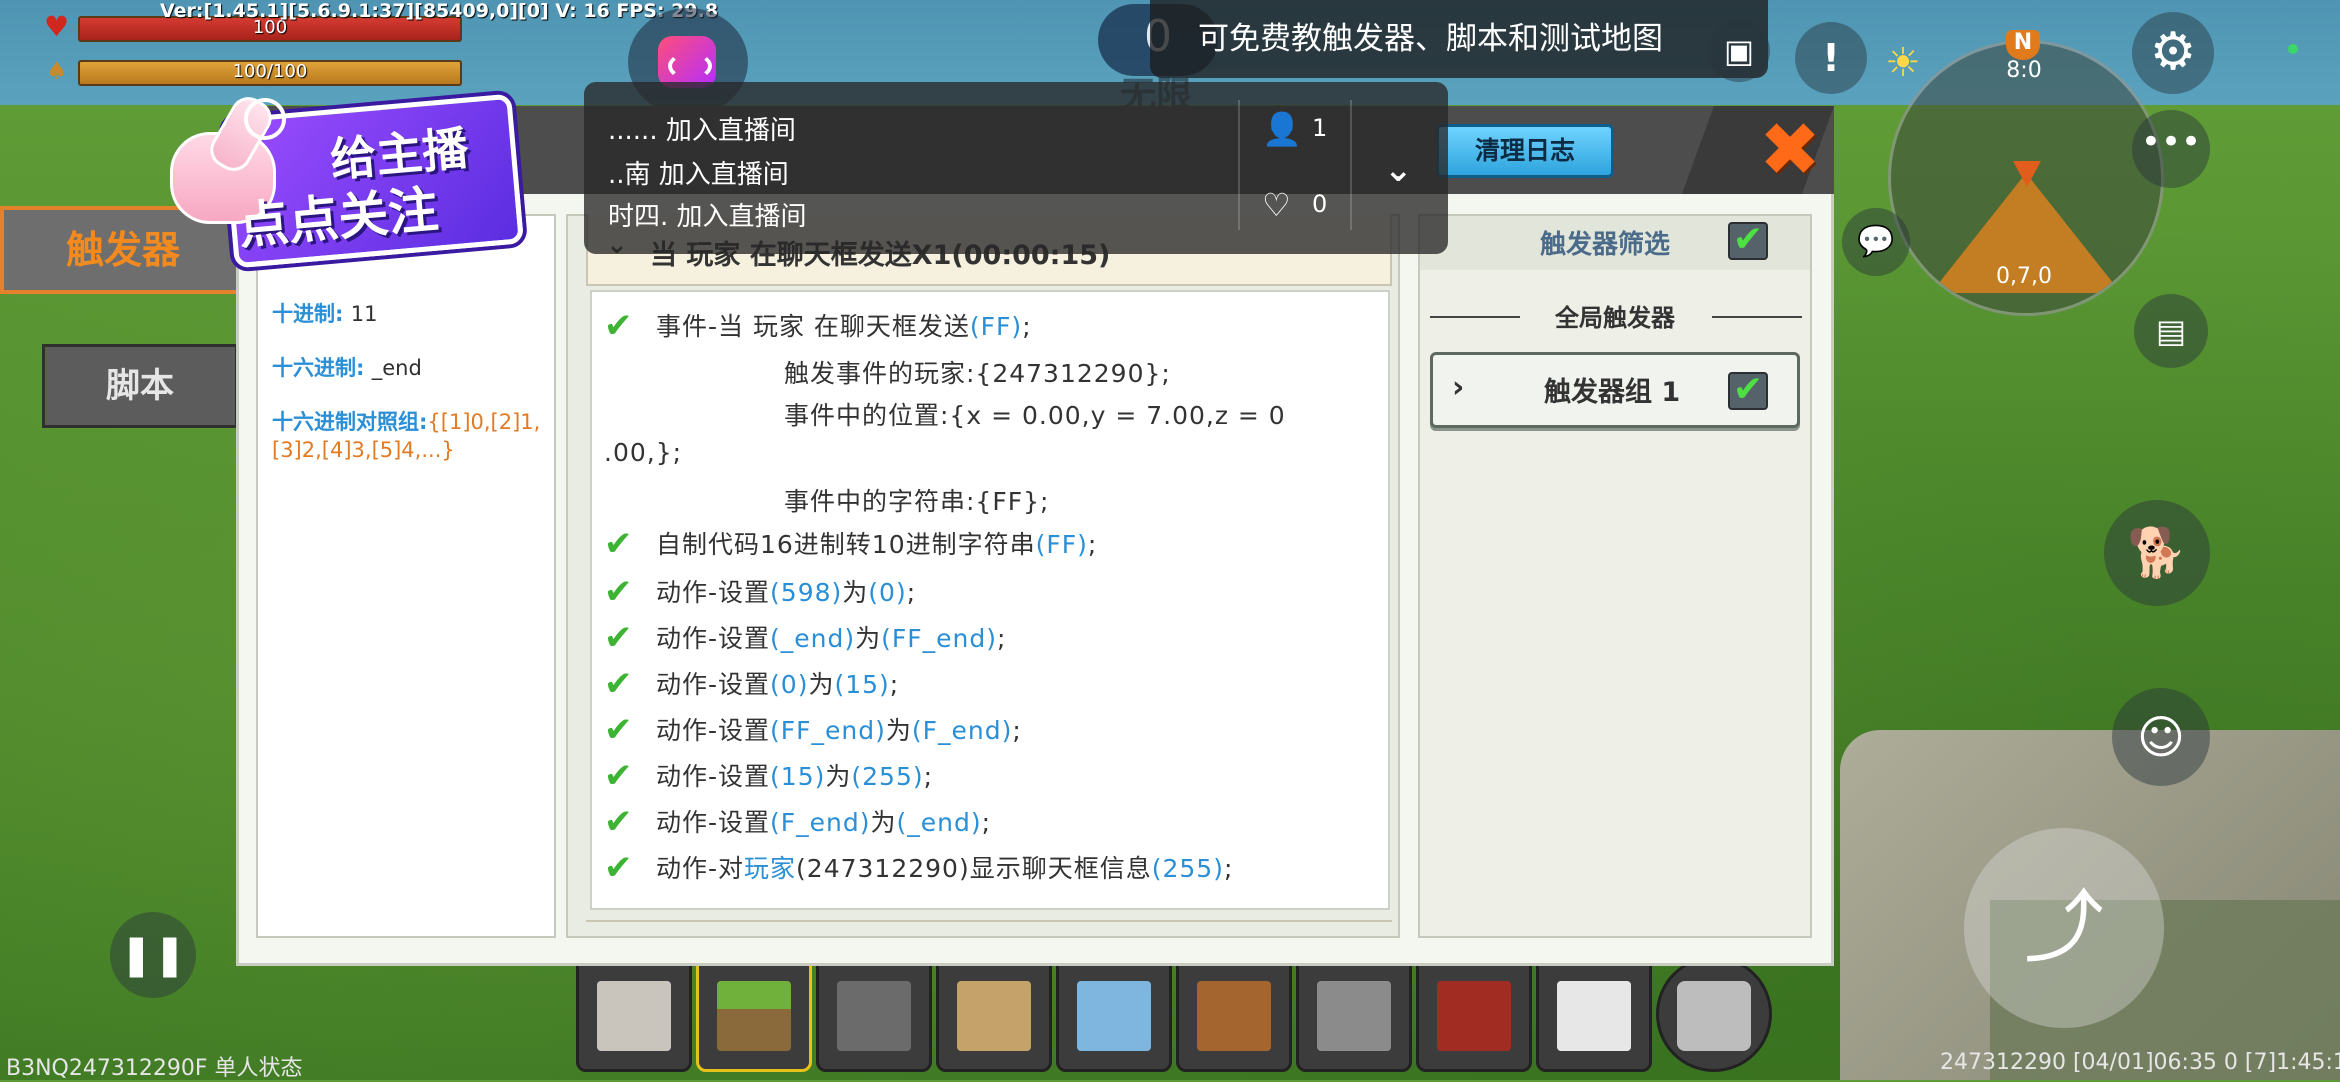  What do you see at coordinates (1748, 241) in the screenshot?
I see `filter-all-checkbox: ✔` at bounding box center [1748, 241].